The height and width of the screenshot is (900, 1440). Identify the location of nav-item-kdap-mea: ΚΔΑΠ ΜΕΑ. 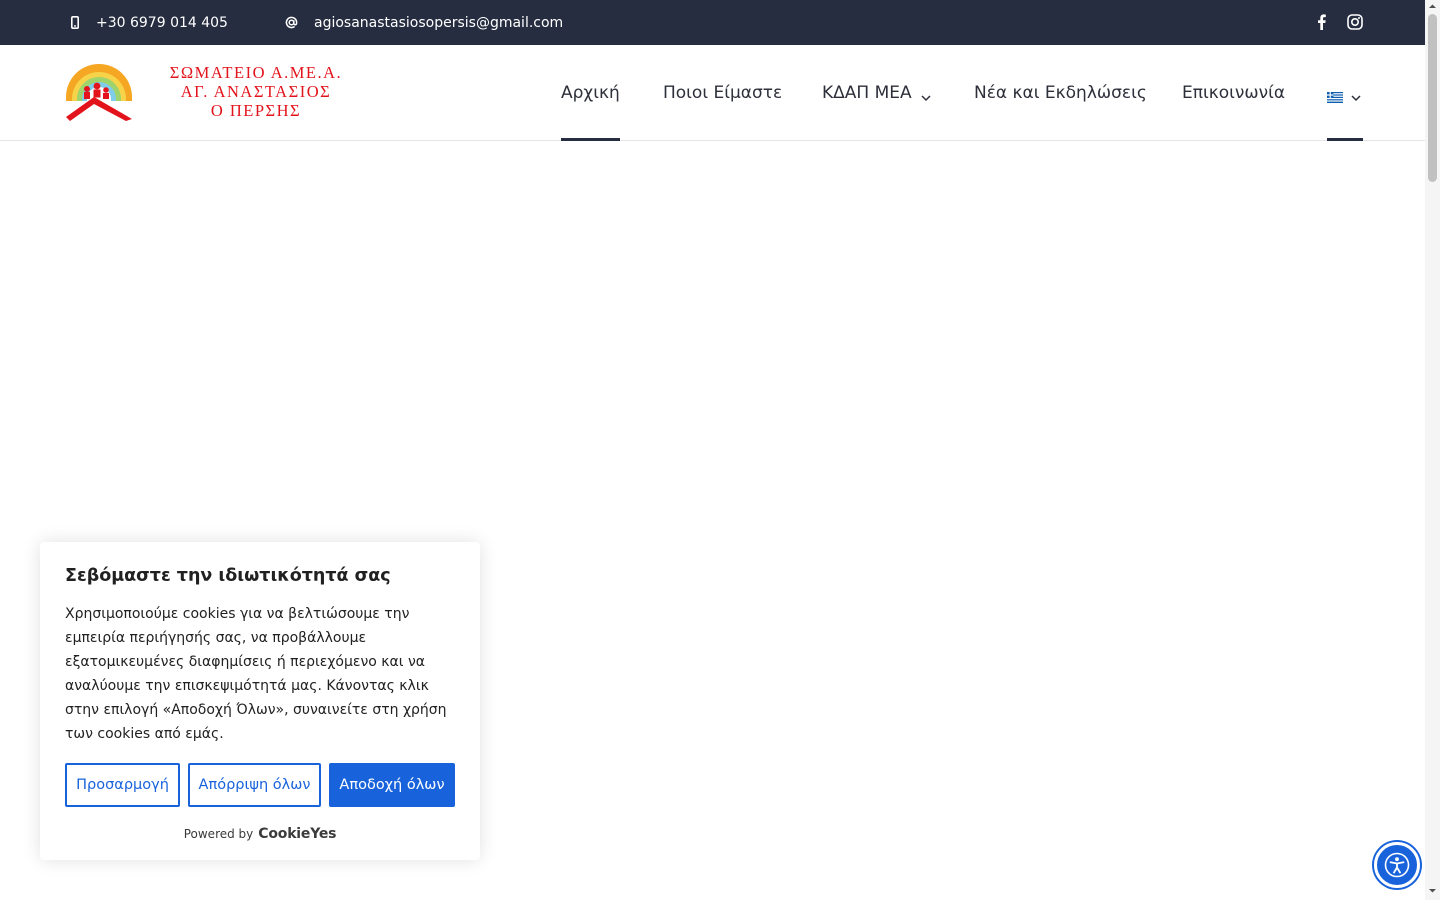
(876, 93).